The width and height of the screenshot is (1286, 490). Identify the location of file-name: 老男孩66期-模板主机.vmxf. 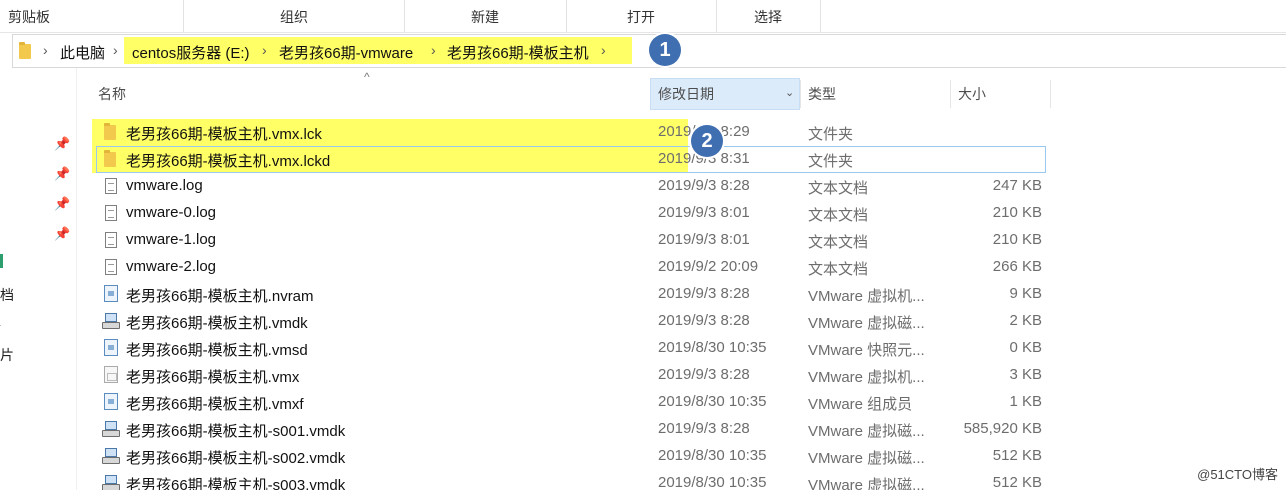
(215, 404).